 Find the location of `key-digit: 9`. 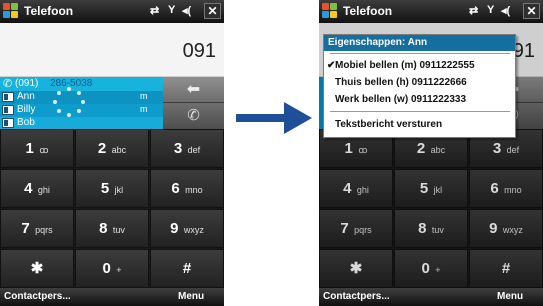

key-digit: 9 is located at coordinates (174, 228).